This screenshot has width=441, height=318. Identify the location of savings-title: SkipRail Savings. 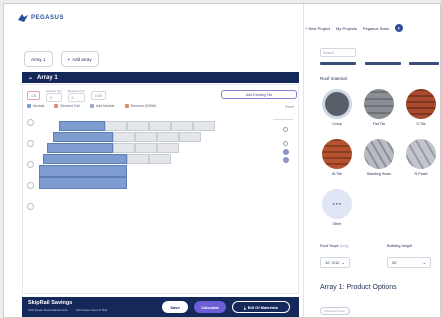
(50, 303).